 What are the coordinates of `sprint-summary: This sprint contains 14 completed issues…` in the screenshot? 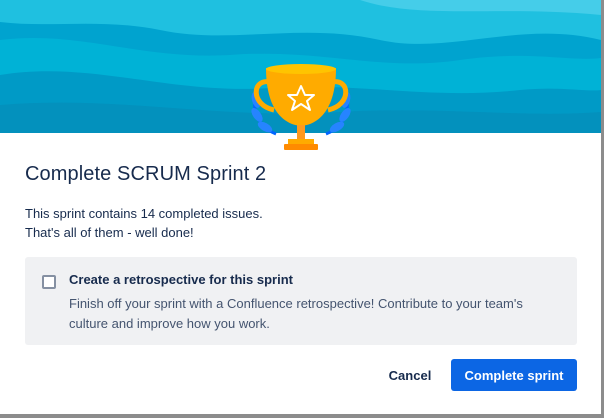 It's located at (144, 223).